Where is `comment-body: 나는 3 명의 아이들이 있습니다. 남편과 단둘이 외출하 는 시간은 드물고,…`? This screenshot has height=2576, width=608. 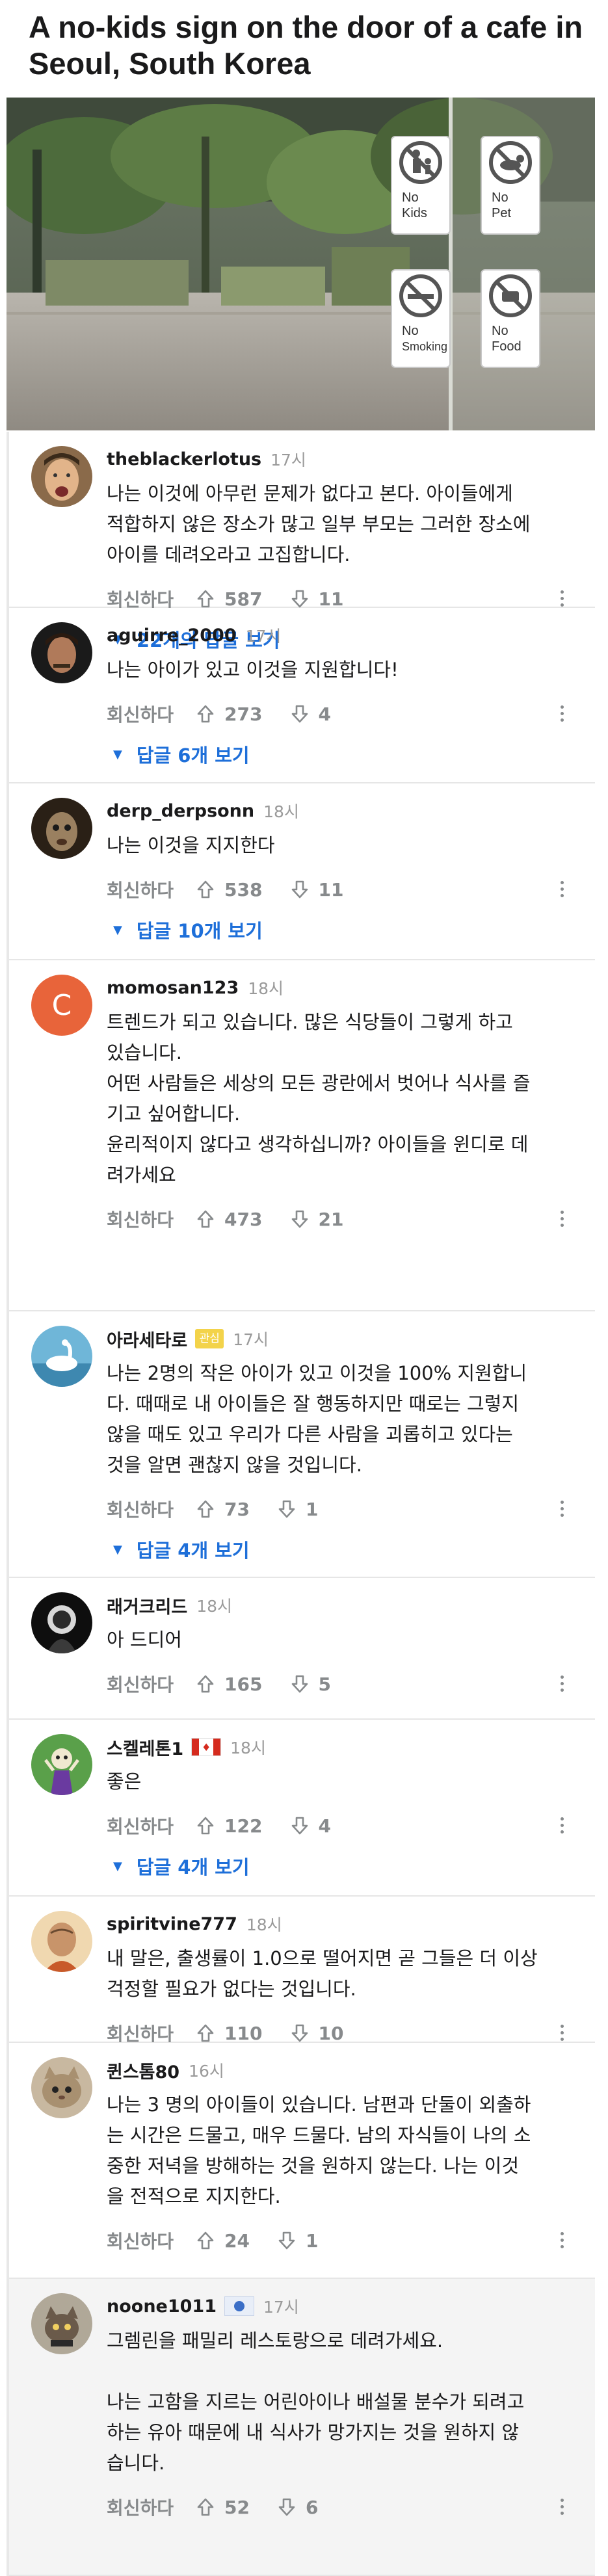
comment-body: 나는 3 명의 아이들이 있습니다. 남편과 단둘이 외출하 는 시간은 드물고,… is located at coordinates (344, 2151).